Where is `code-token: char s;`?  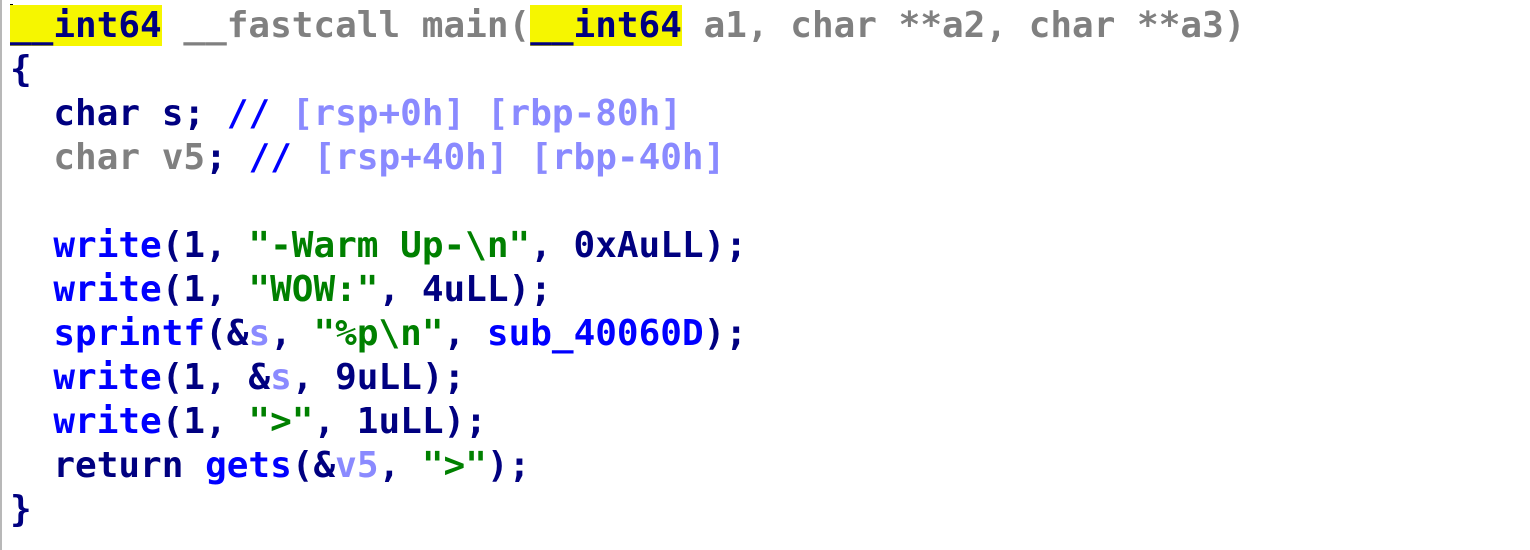
code-token: char s; is located at coordinates (118, 113).